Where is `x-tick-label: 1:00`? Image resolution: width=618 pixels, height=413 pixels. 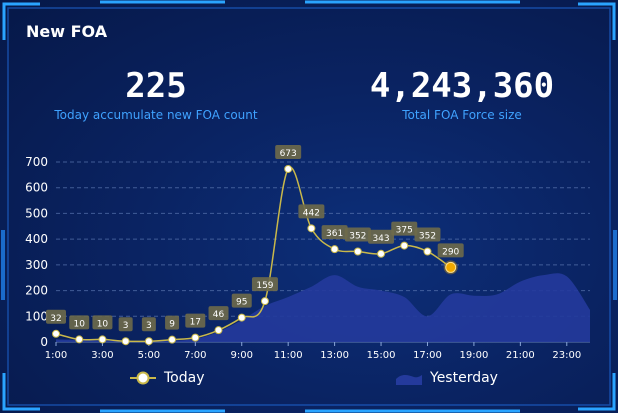 x-tick-label: 1:00 is located at coordinates (56, 355).